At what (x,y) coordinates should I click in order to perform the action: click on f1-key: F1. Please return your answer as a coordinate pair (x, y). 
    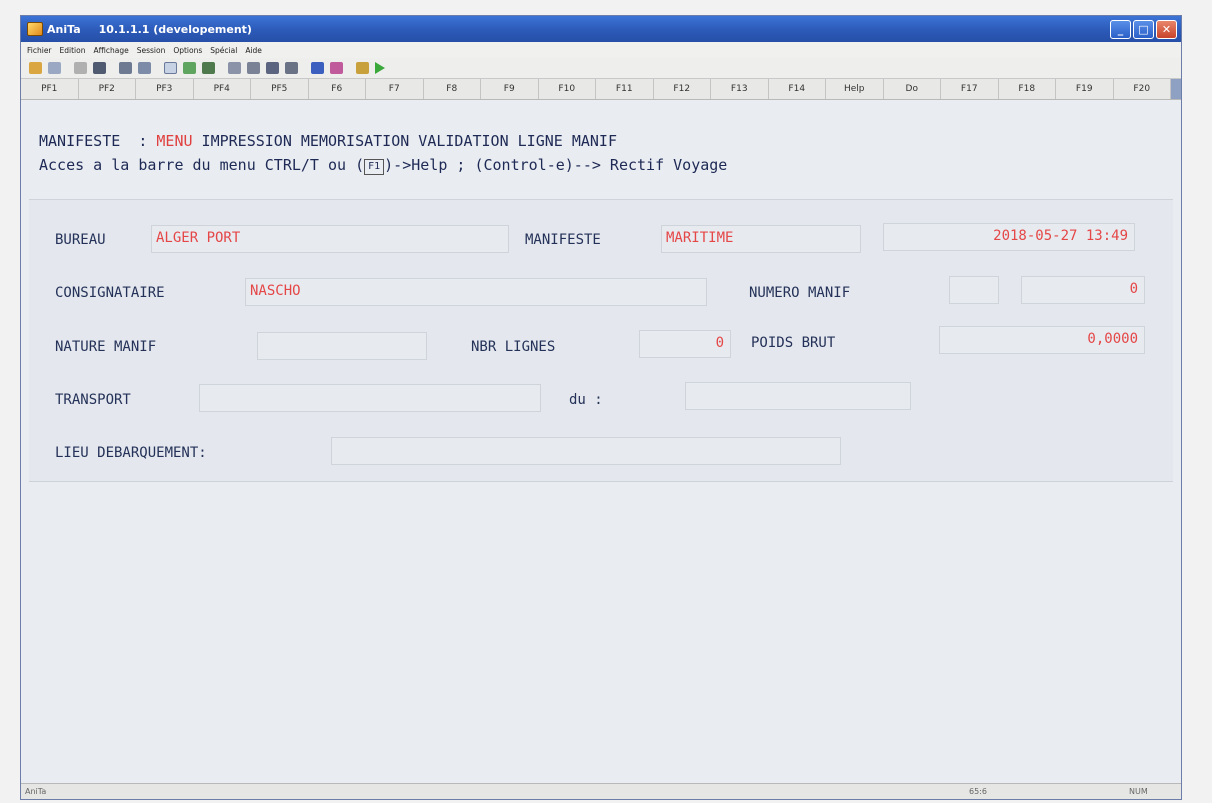
    Looking at the image, I should click on (374, 167).